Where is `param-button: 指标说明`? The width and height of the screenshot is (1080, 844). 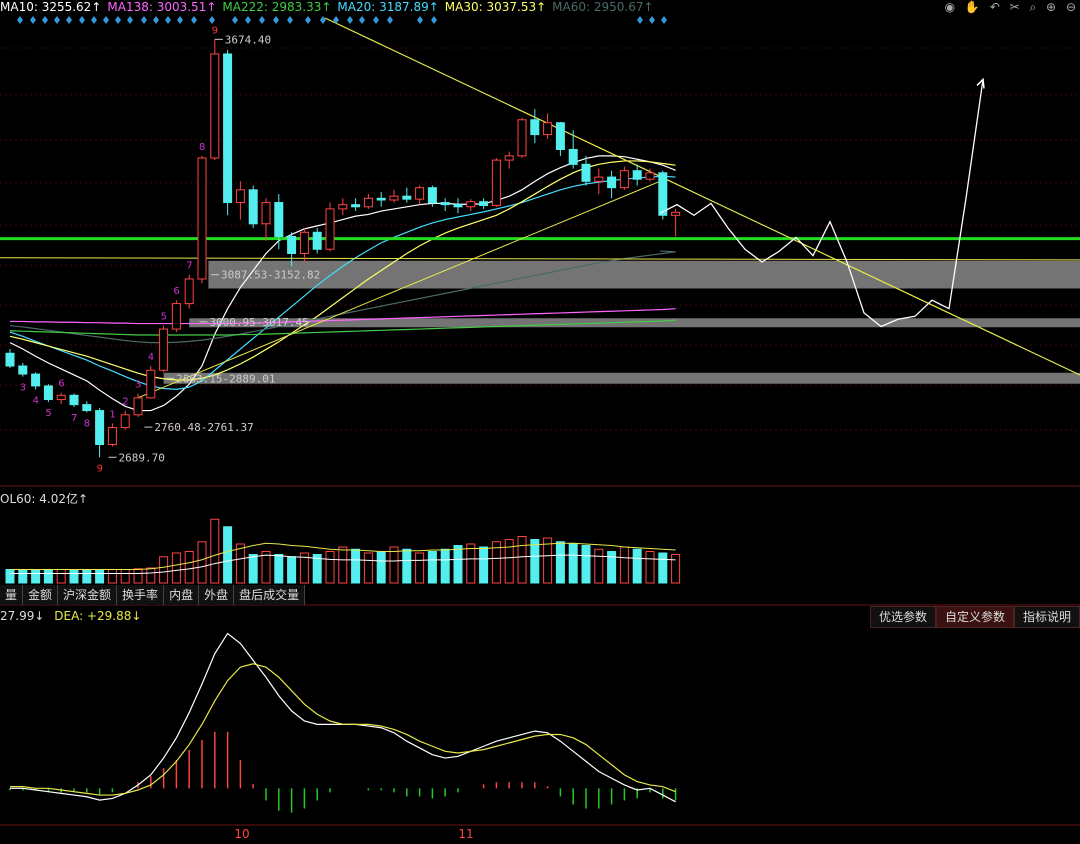
param-button: 指标说明 is located at coordinates (1046, 617).